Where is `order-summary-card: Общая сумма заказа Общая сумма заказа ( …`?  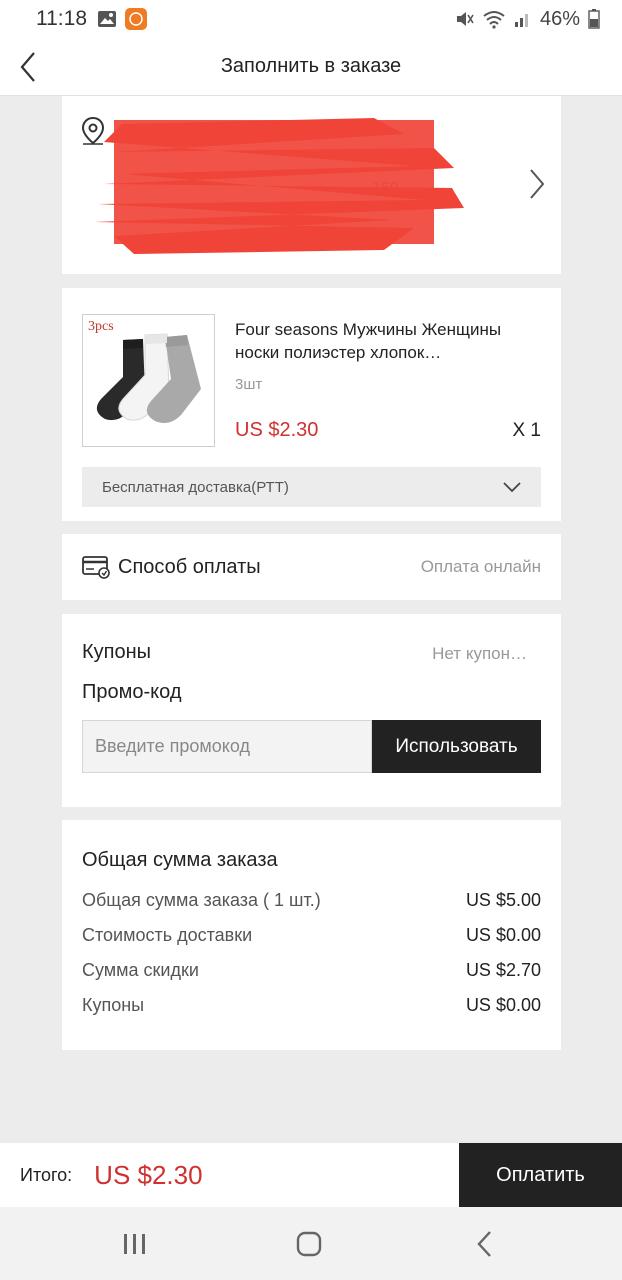 order-summary-card: Общая сумма заказа Общая сумма заказа ( … is located at coordinates (311, 935).